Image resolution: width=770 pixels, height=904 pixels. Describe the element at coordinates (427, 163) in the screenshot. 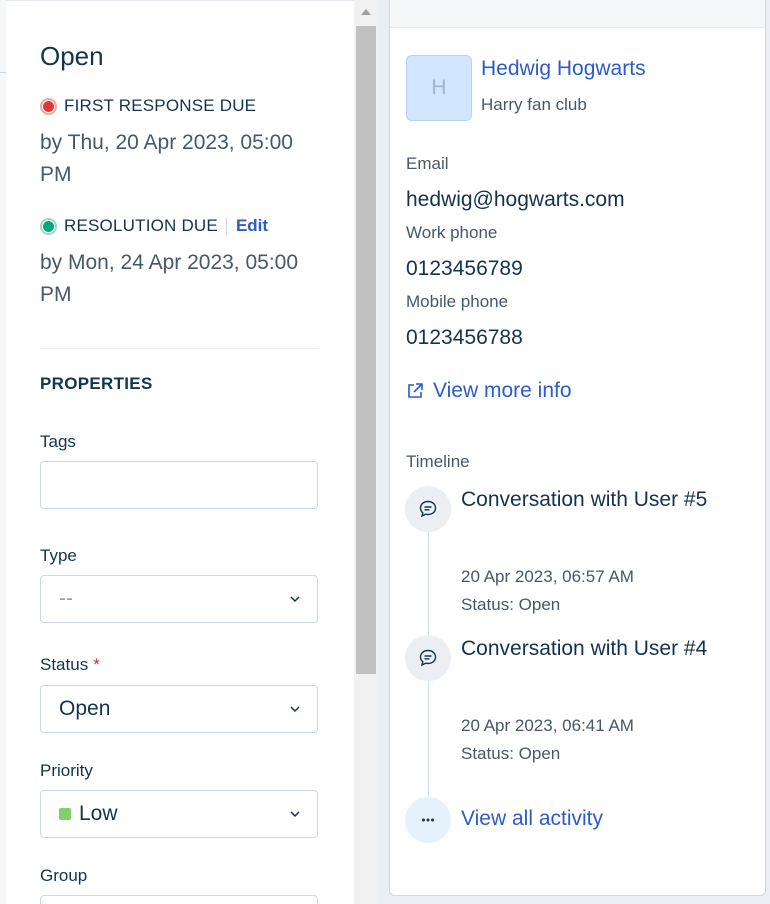

I see `email-label: Email` at that location.